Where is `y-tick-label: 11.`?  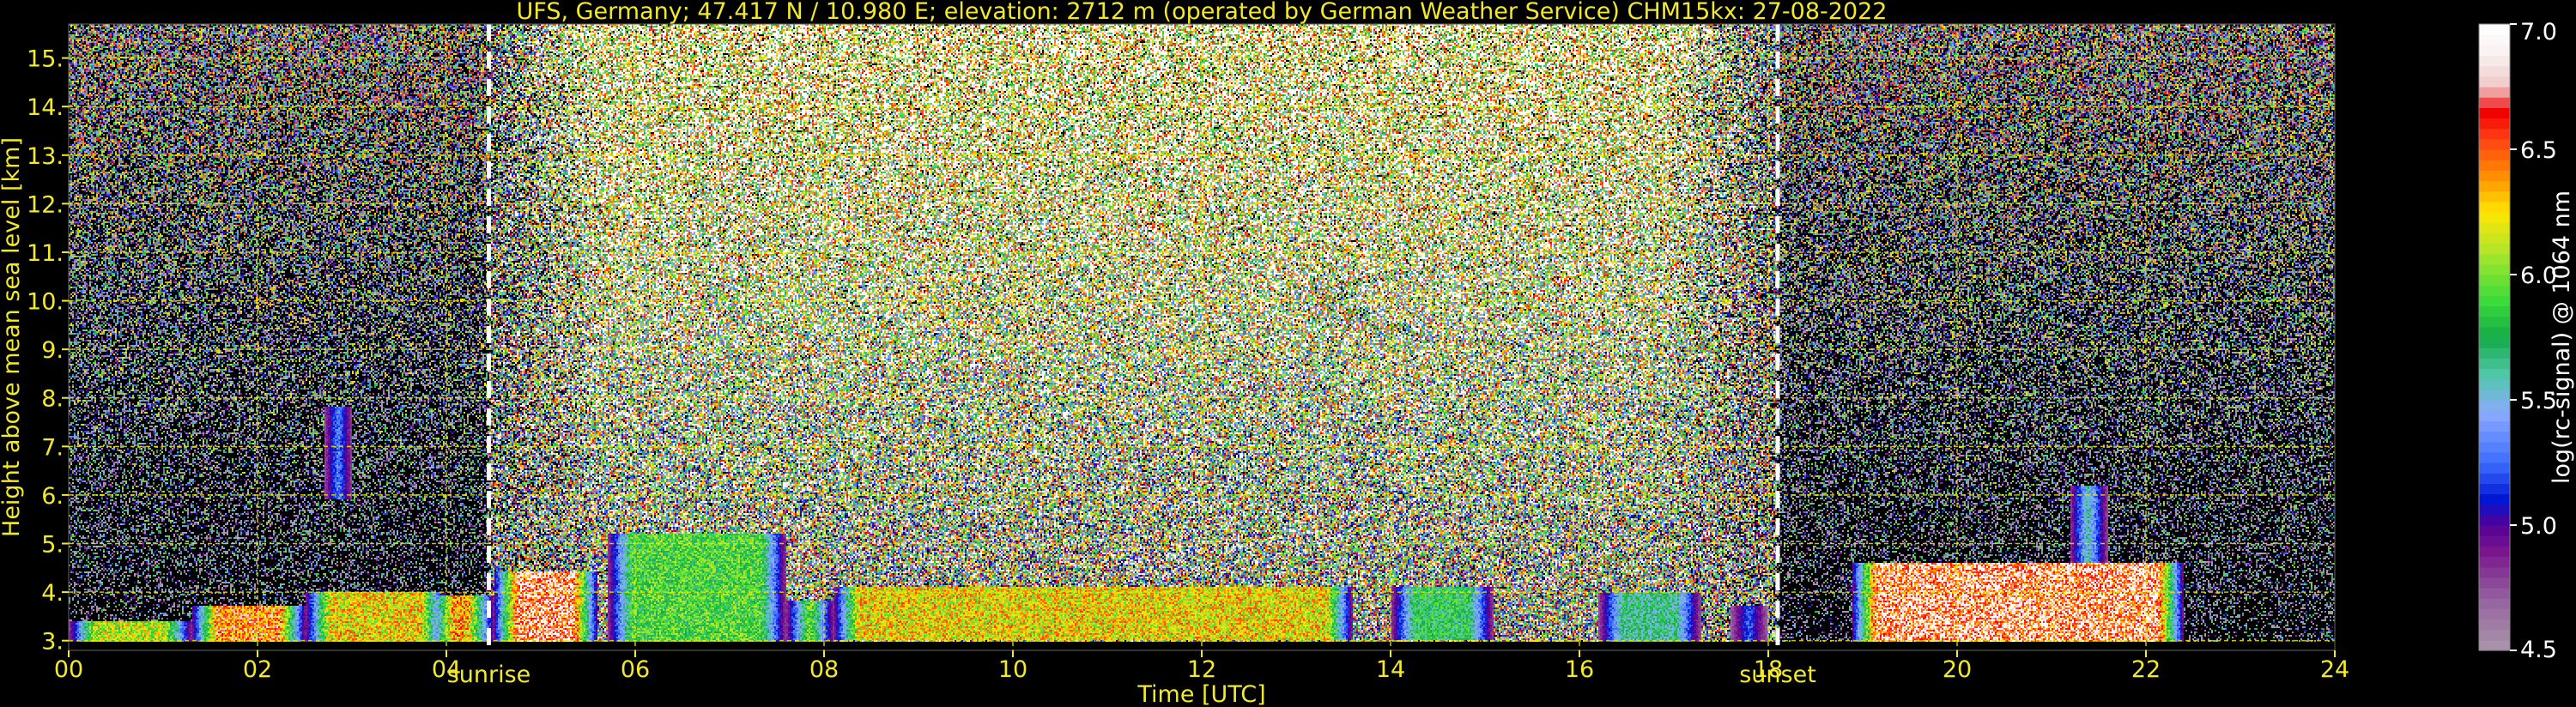
y-tick-label: 11. is located at coordinates (45, 254).